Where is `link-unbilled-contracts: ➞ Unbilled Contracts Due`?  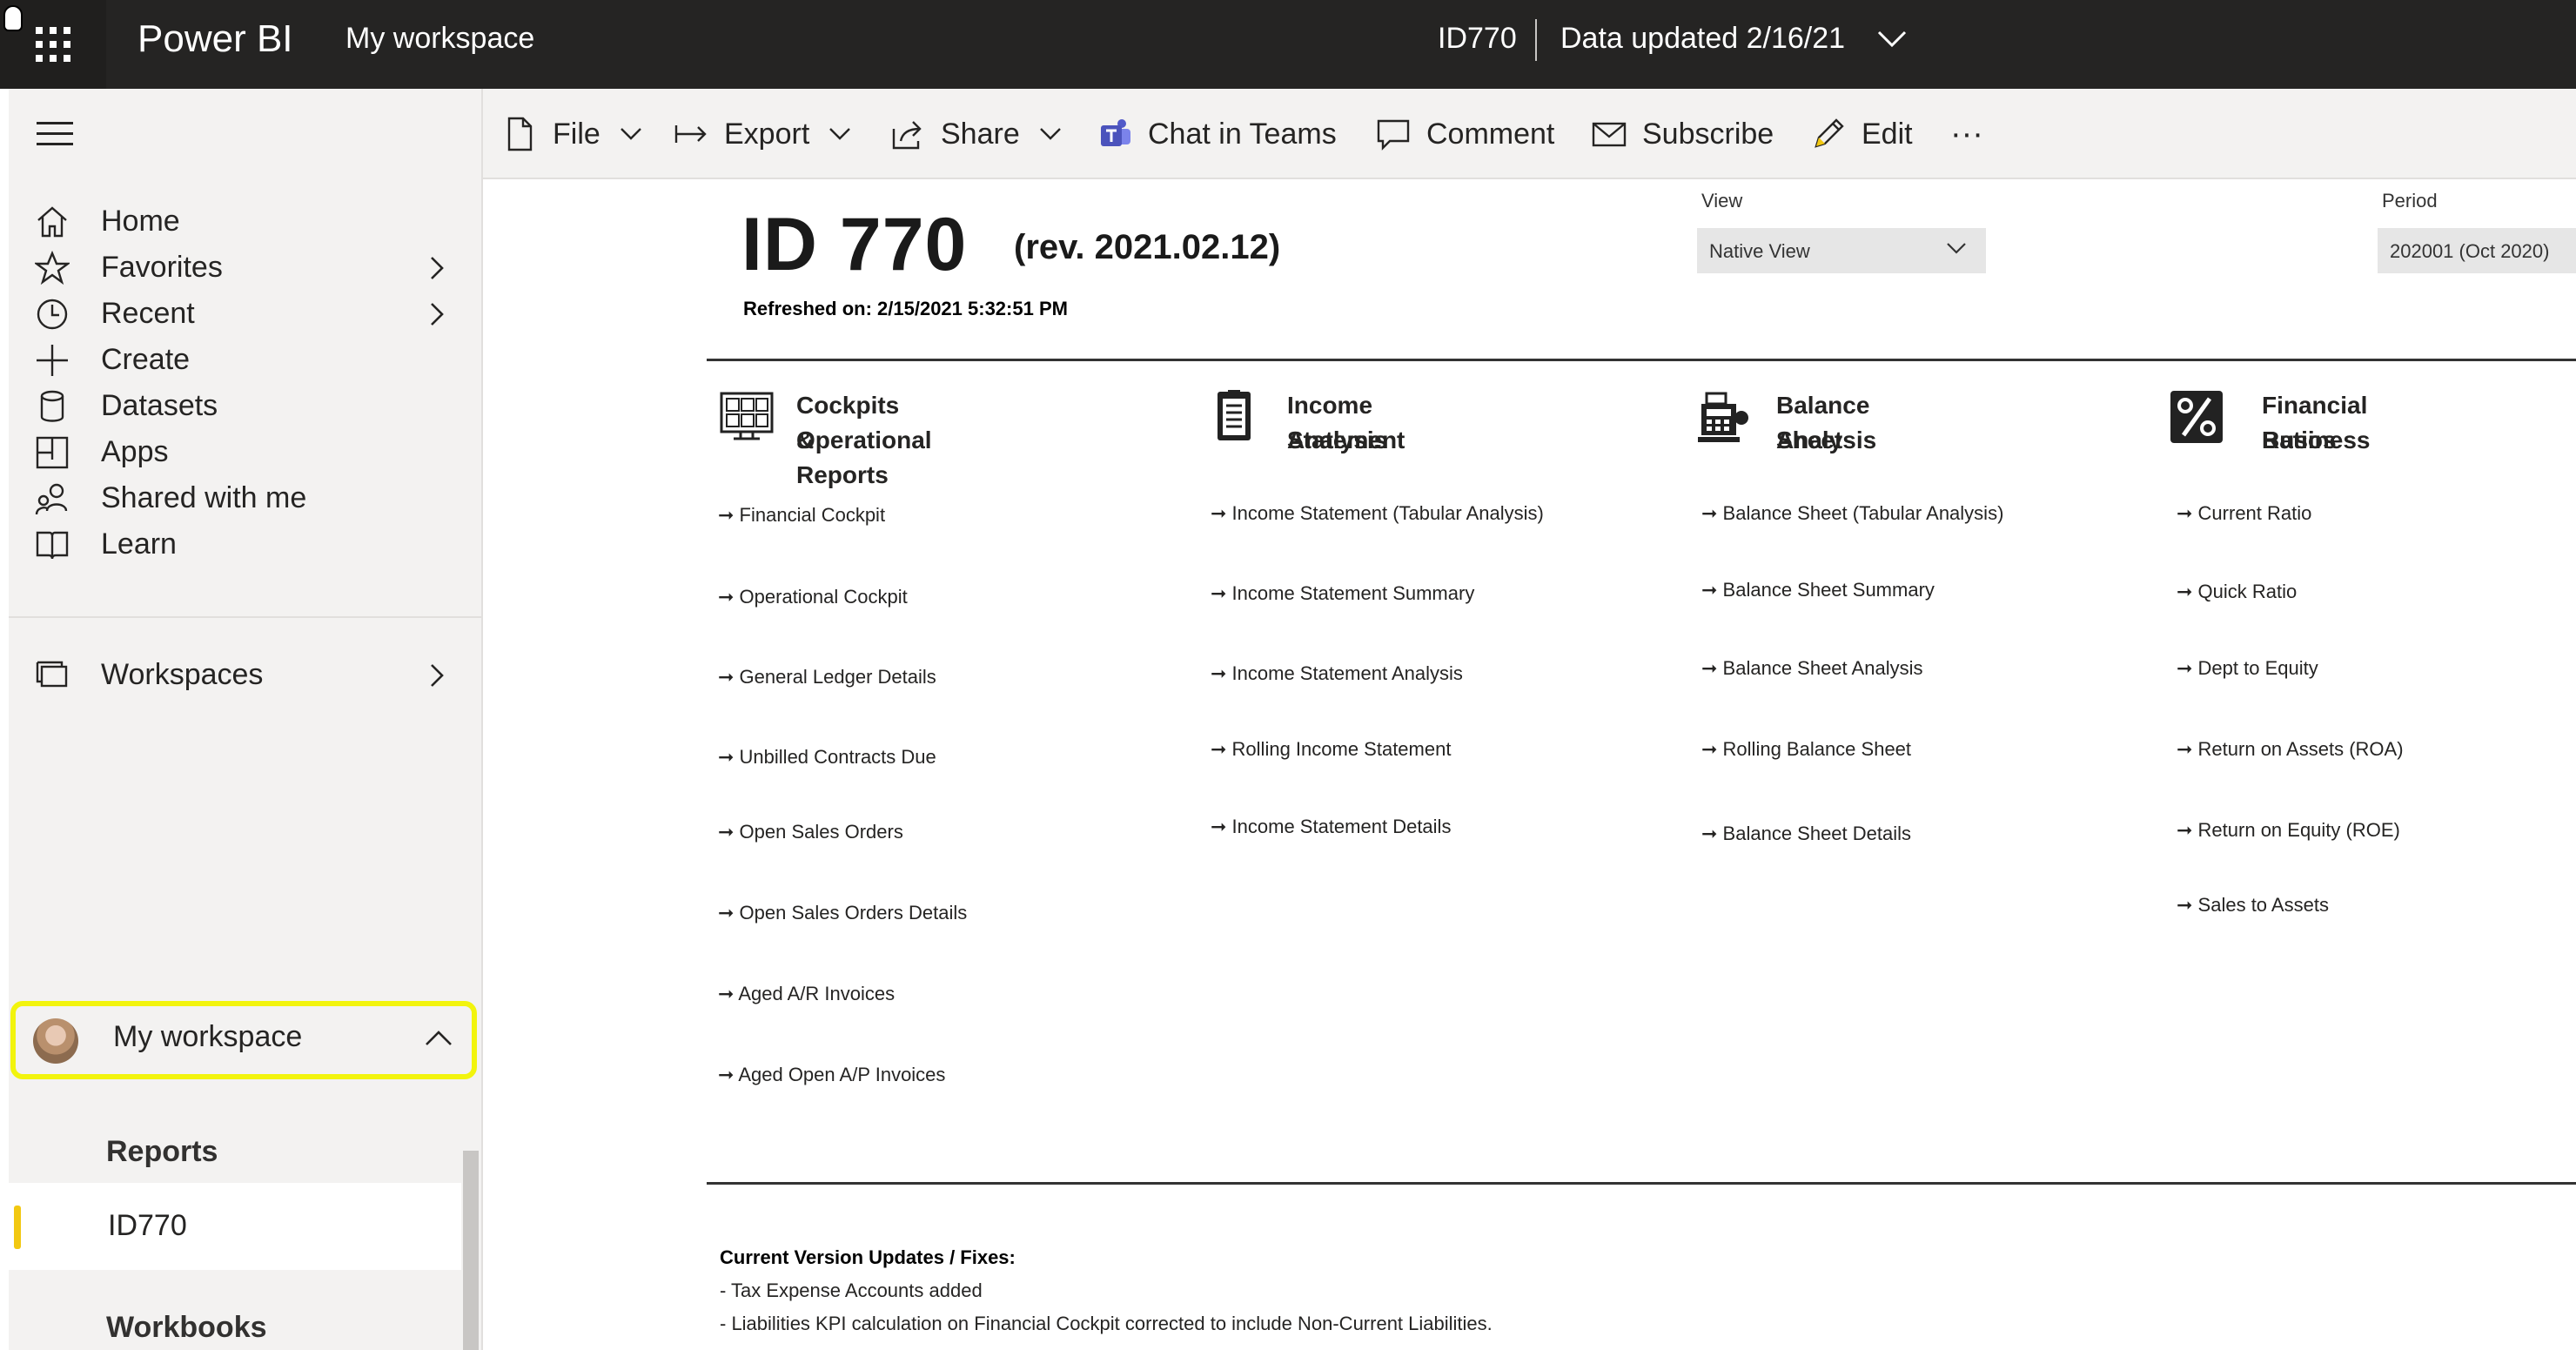 link-unbilled-contracts: ➞ Unbilled Contracts Due is located at coordinates (827, 757).